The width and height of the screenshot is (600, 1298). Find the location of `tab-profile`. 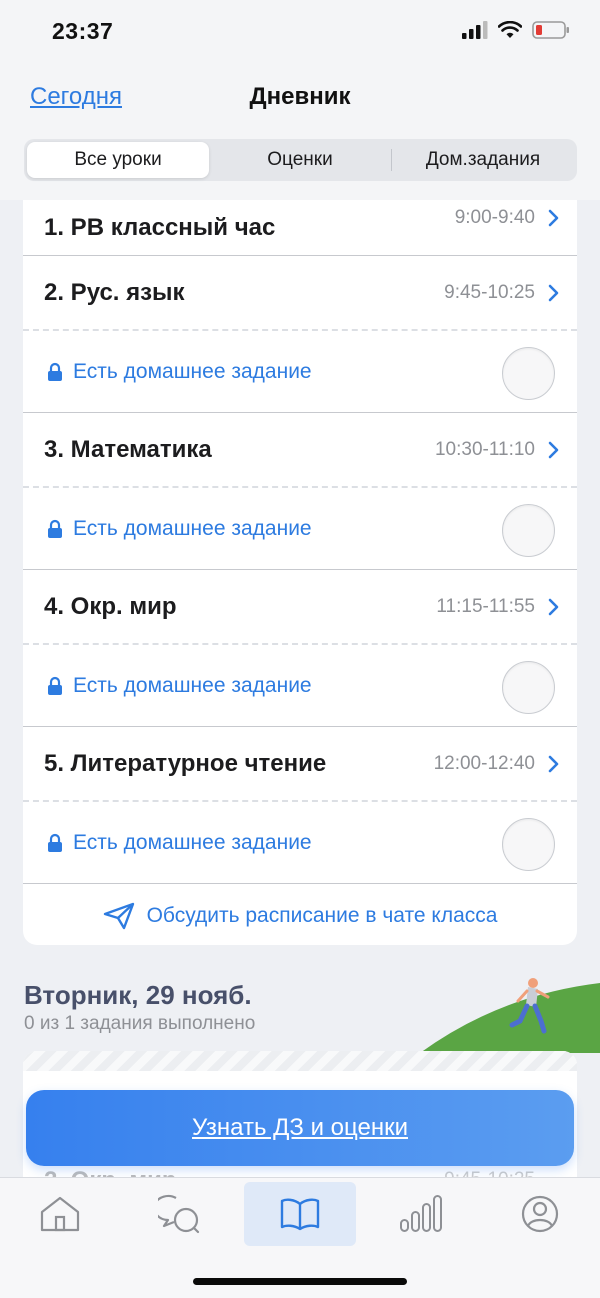

tab-profile is located at coordinates (540, 1214).